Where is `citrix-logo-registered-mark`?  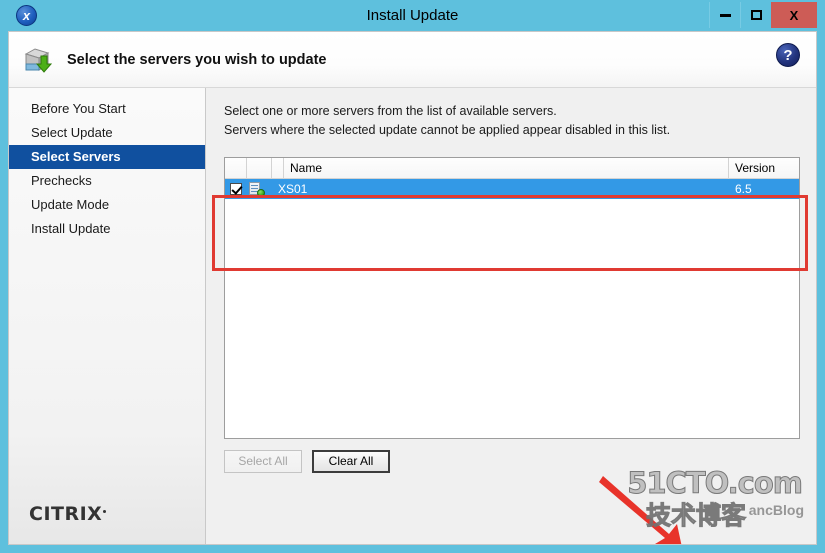 citrix-logo-registered-mark is located at coordinates (105, 511).